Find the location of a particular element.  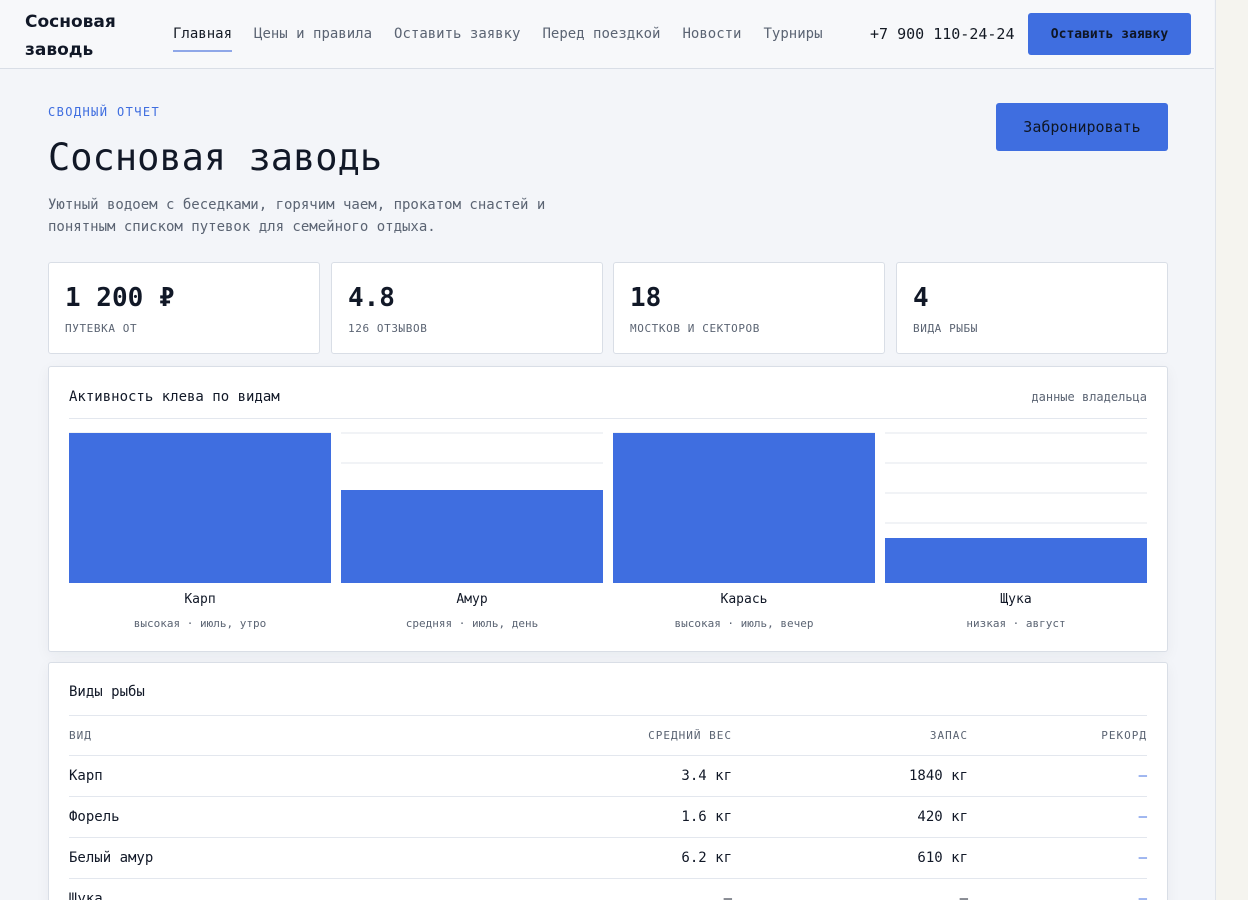

bar-label: Амур is located at coordinates (472, 599).